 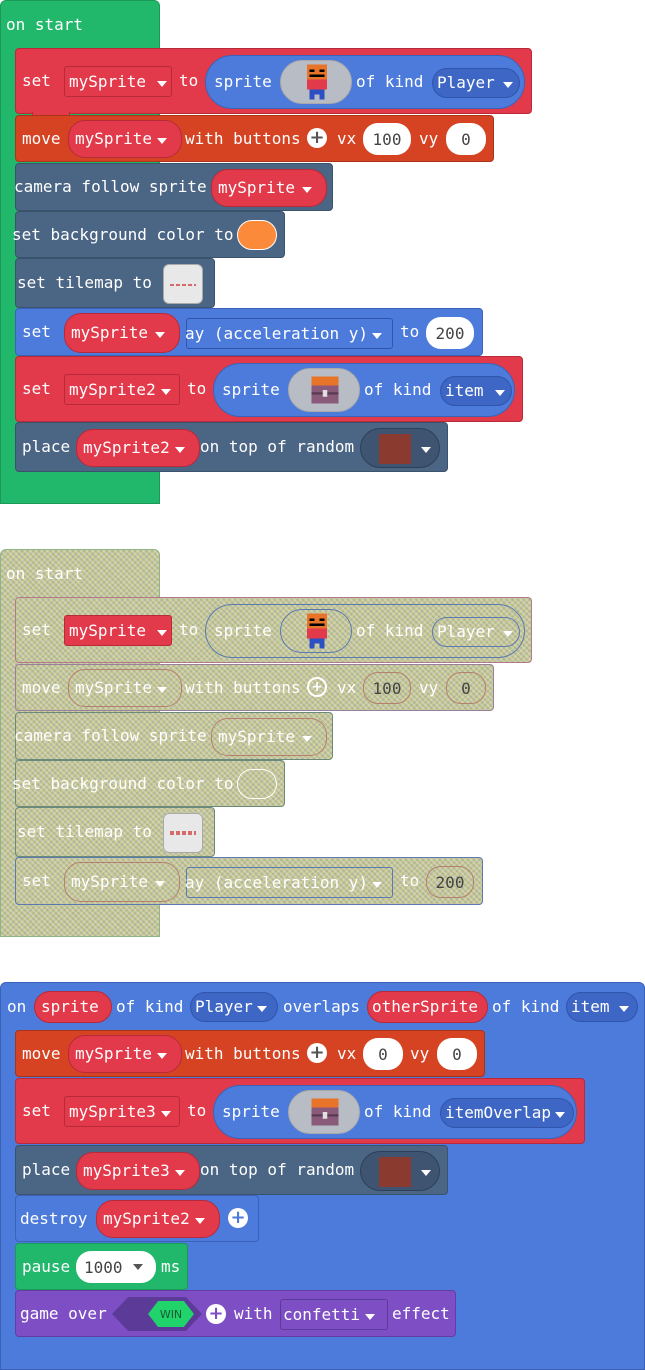 I want to click on set-sprite-block-ghost: set mySprite to sprite of kind Player, so click(x=273, y=630).